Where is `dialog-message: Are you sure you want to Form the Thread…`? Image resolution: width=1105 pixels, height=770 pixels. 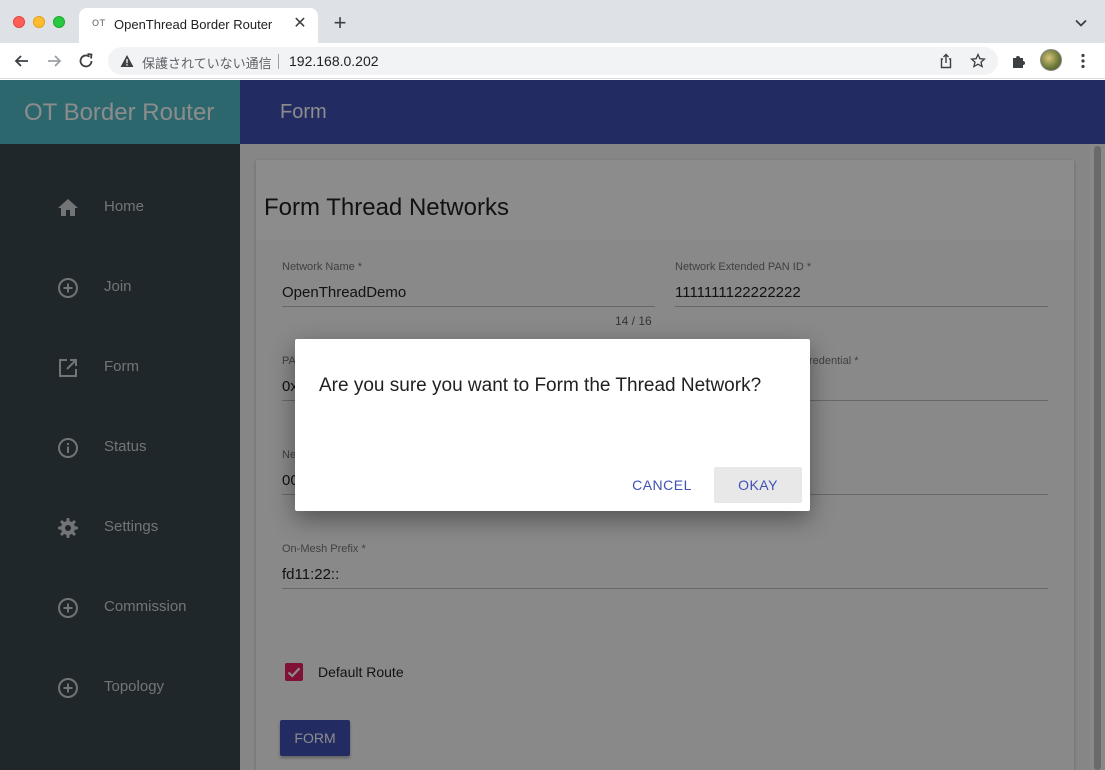
dialog-message: Are you sure you want to Form the Thread… is located at coordinates (540, 385).